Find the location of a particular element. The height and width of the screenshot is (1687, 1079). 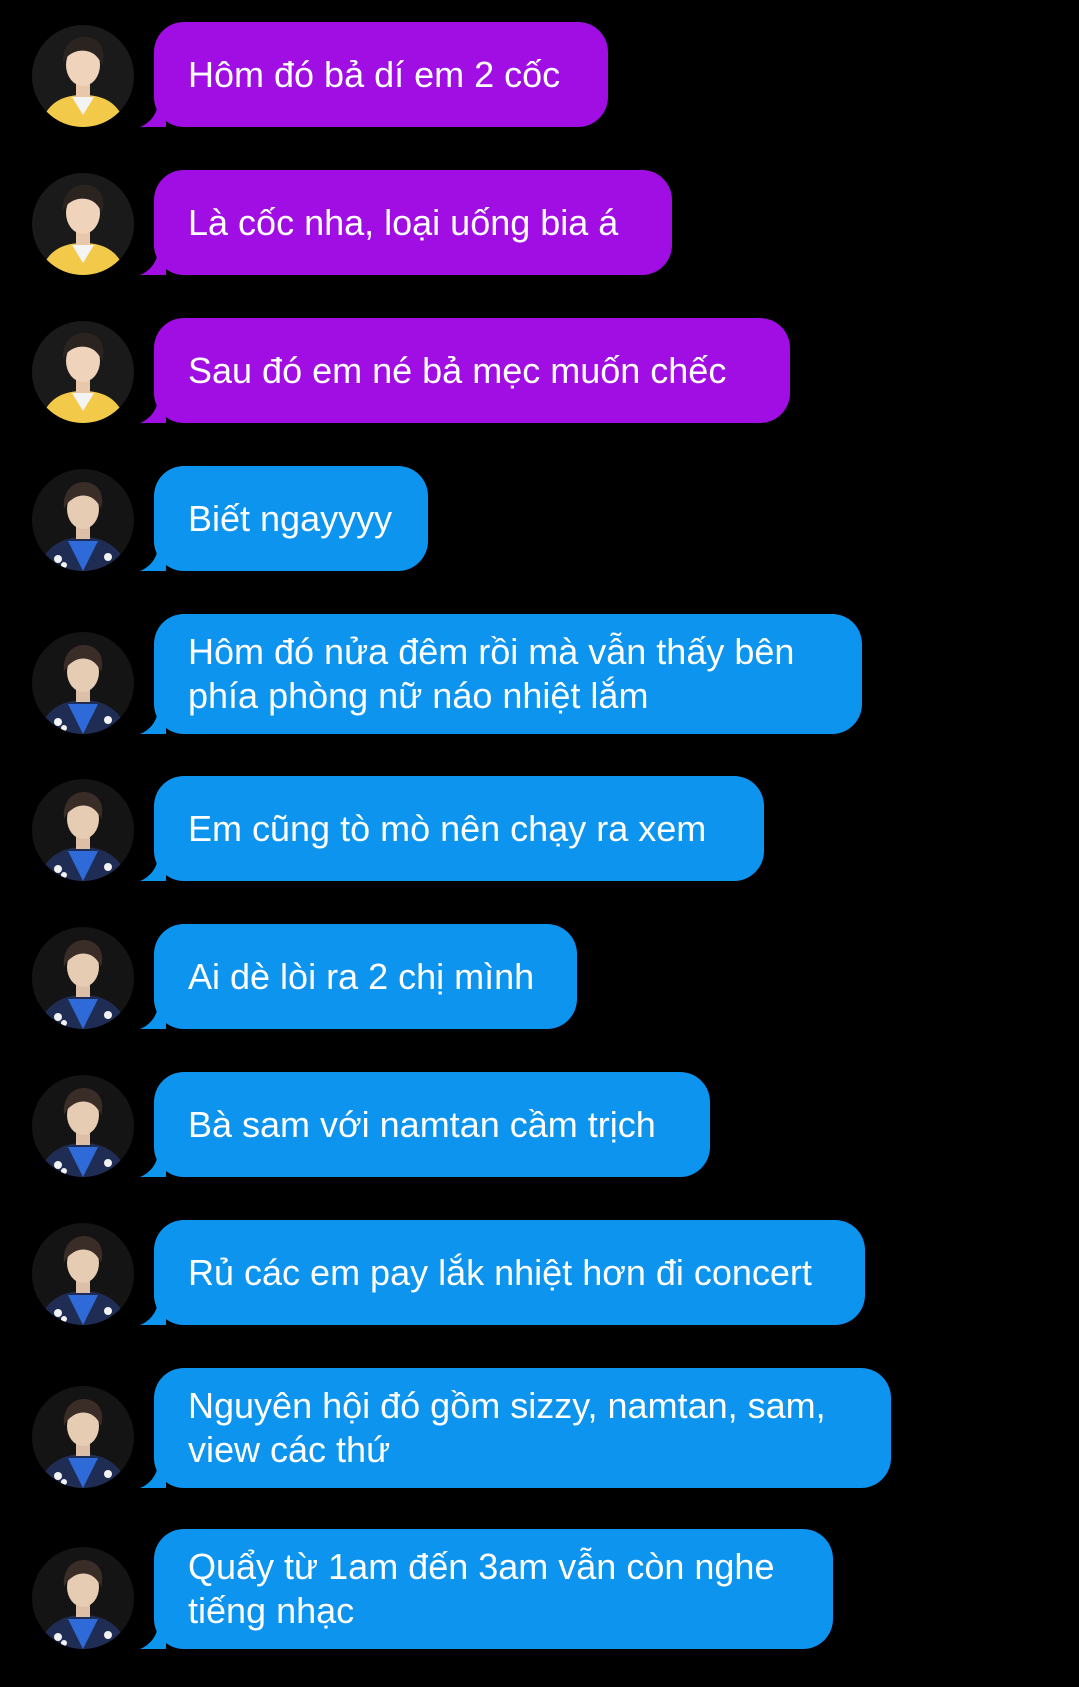

message-row: Là cốc nha, loại uống bia á is located at coordinates (539, 222).